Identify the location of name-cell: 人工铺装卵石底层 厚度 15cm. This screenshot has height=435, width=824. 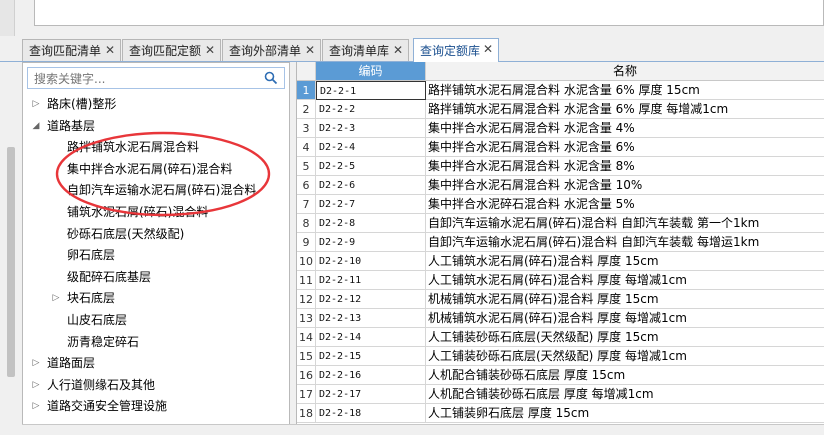
(625, 413).